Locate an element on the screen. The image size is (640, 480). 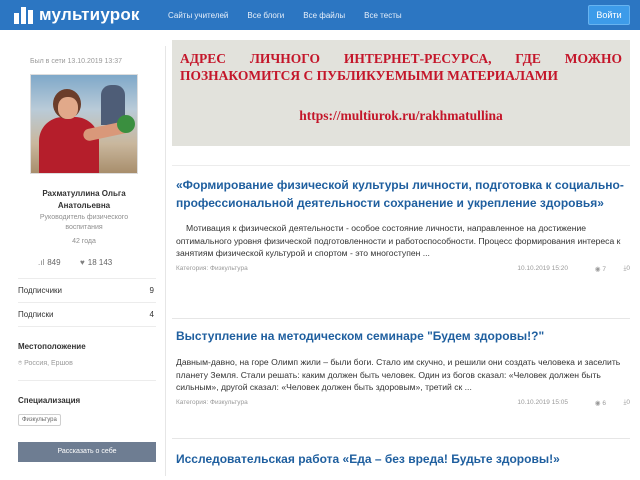
subscribers-label: Подписчики is located at coordinates (40, 290).